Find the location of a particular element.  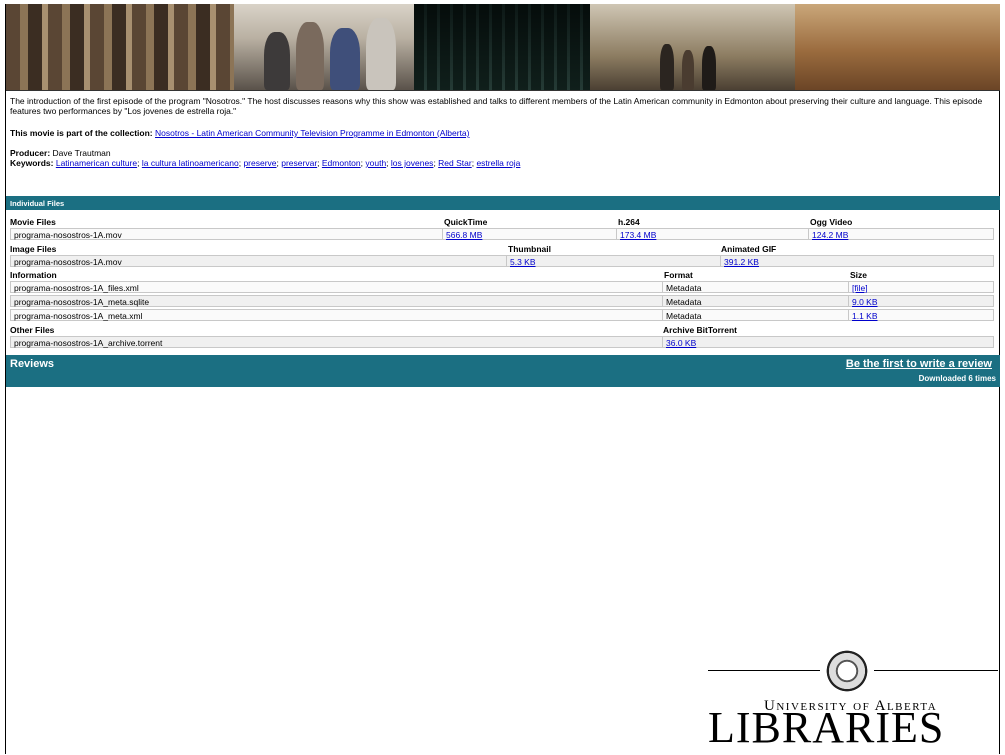

ogg-size-link: 124.2 MB is located at coordinates (830, 235).